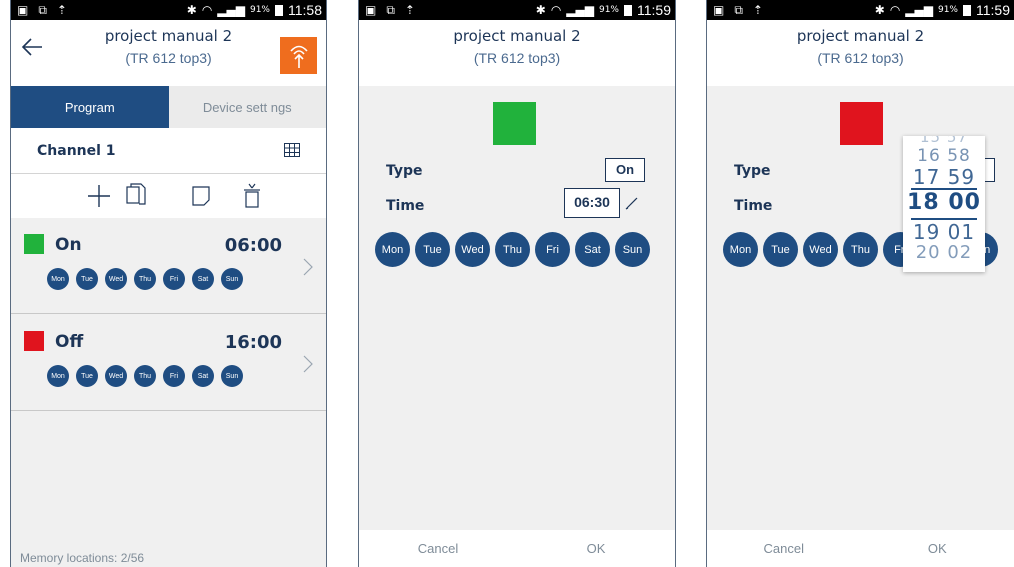 The height and width of the screenshot is (567, 1014). Describe the element at coordinates (944, 141) in the screenshot. I see `picker-row-hidden: 15 57` at that location.